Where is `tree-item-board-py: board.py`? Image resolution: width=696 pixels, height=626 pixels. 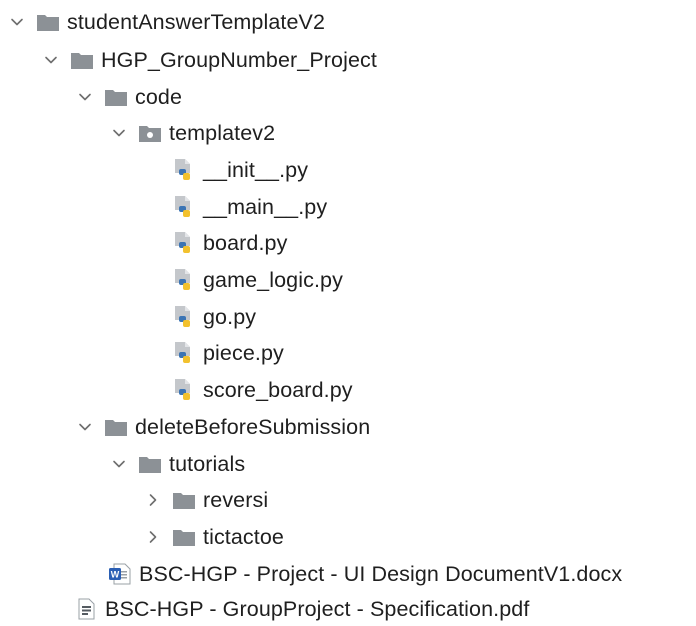
tree-item-board-py: board.py is located at coordinates (348, 243).